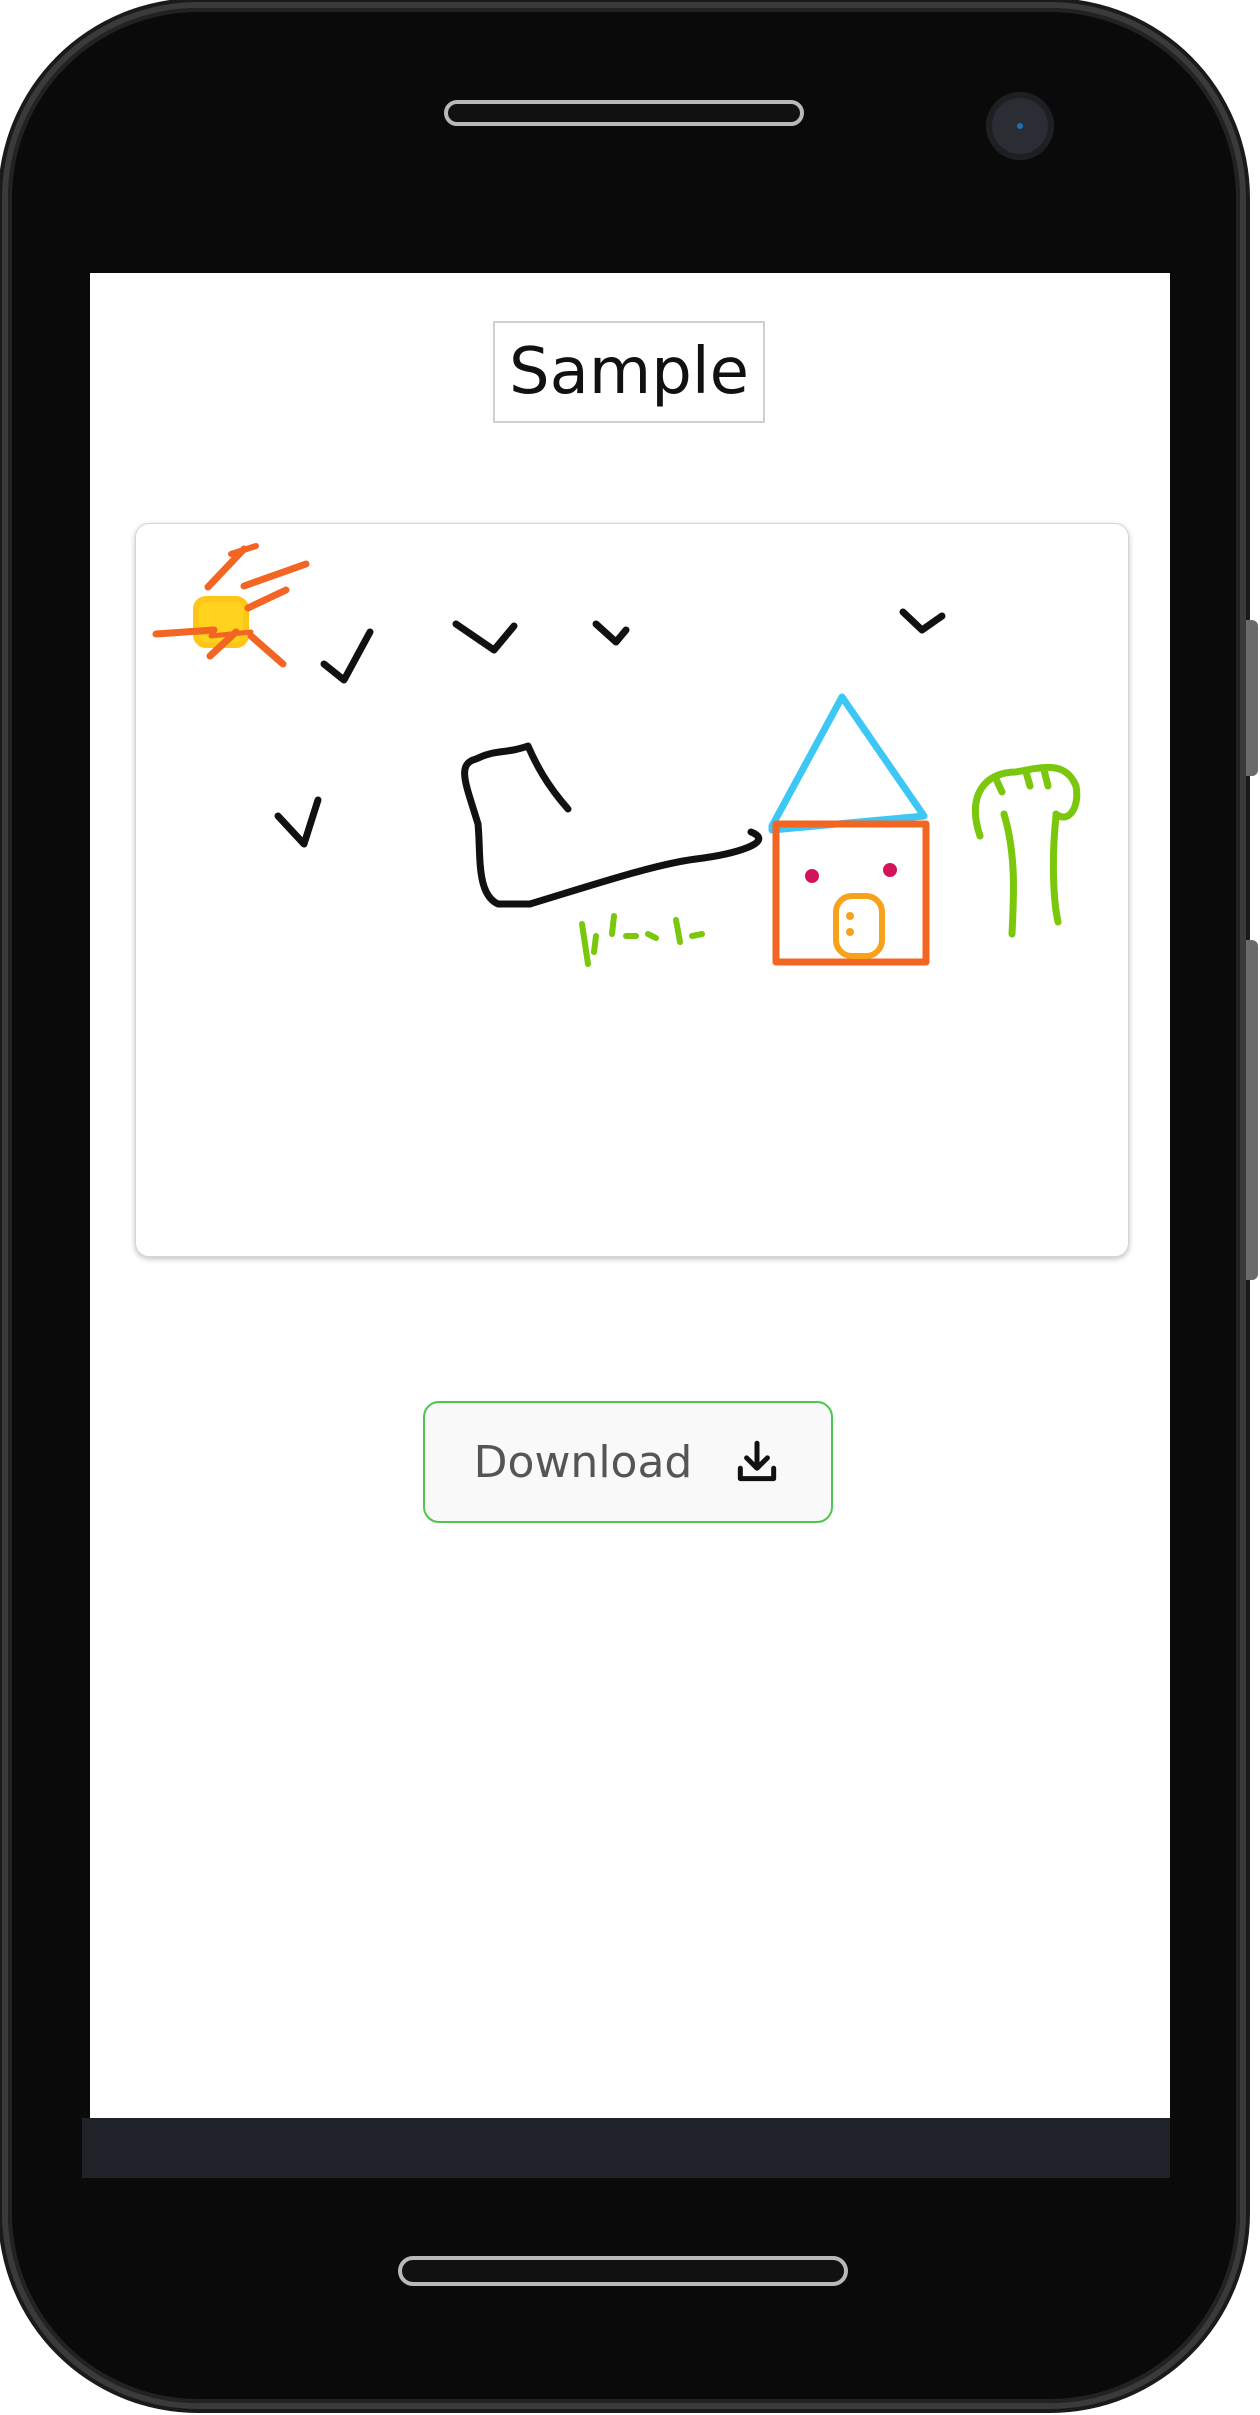 The width and height of the screenshot is (1260, 2415). Describe the element at coordinates (612, 825) in the screenshot. I see `scribble-doodle` at that location.